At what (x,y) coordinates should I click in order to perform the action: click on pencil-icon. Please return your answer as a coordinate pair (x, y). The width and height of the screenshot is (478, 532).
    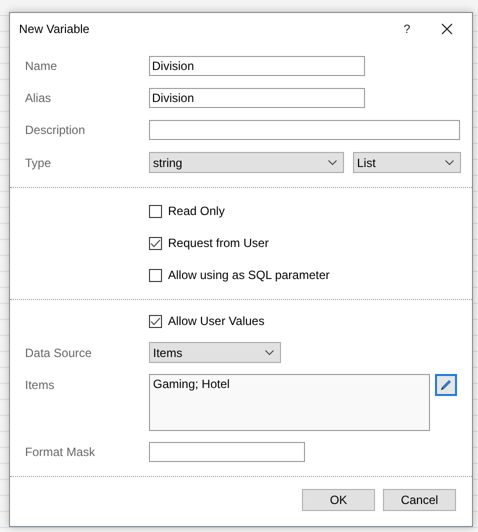
    Looking at the image, I should click on (446, 385).